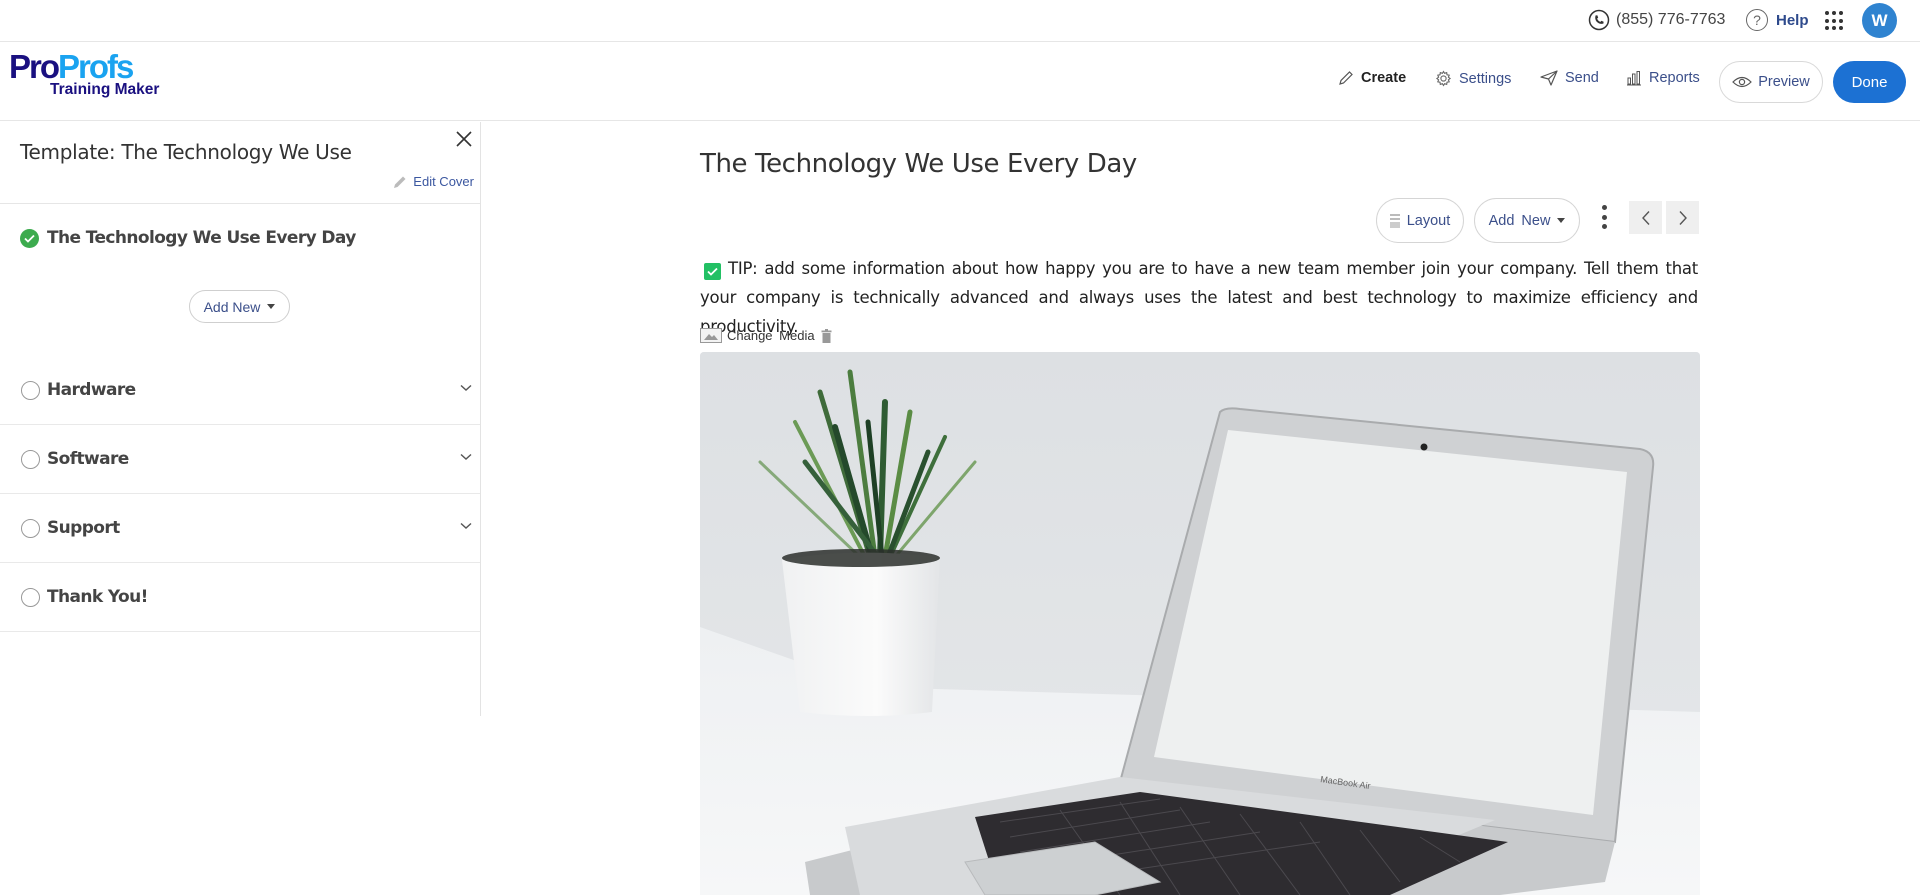  Describe the element at coordinates (826, 335) in the screenshot. I see `trash-icon` at that location.